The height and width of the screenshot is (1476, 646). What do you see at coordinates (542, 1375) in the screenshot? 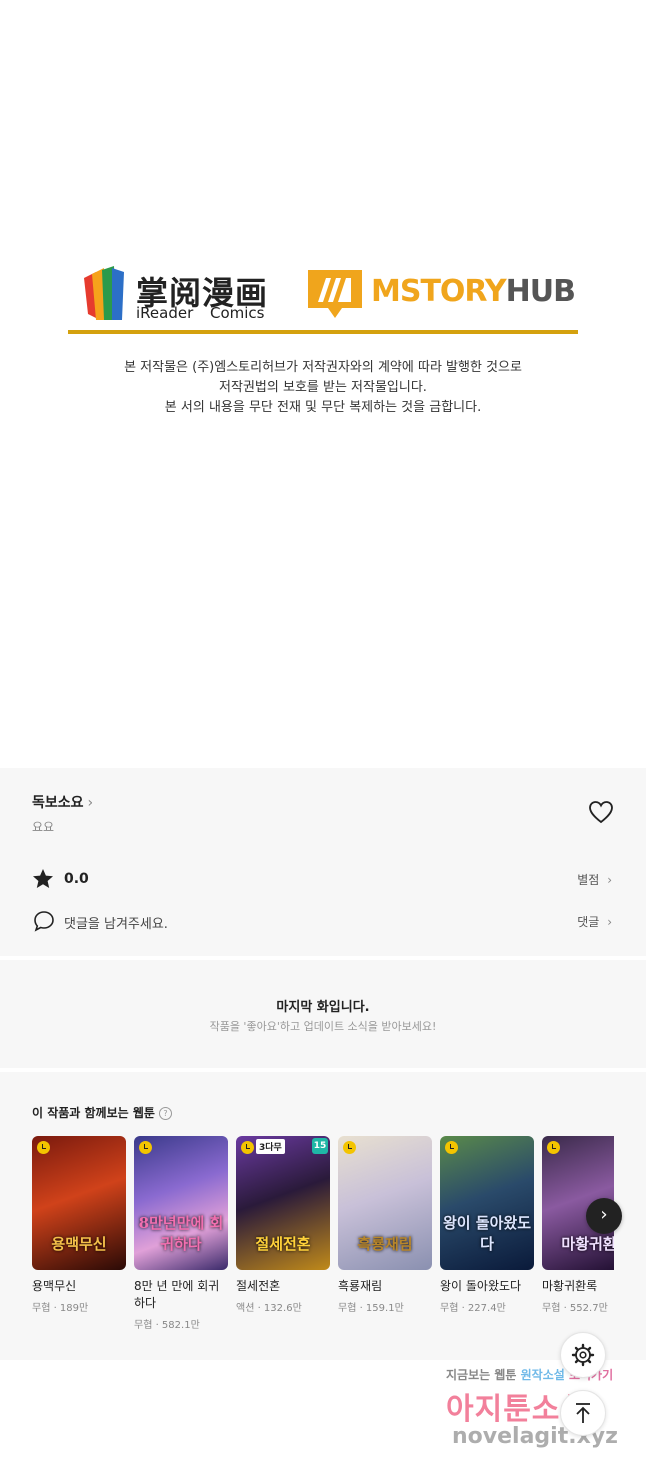
I see `watermark-text: 원작소설` at bounding box center [542, 1375].